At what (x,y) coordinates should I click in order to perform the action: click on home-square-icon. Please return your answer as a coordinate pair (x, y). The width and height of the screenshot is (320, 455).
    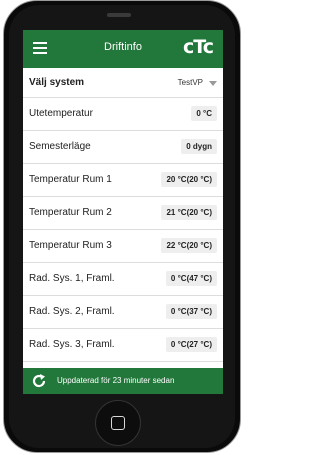
    Looking at the image, I should click on (118, 423).